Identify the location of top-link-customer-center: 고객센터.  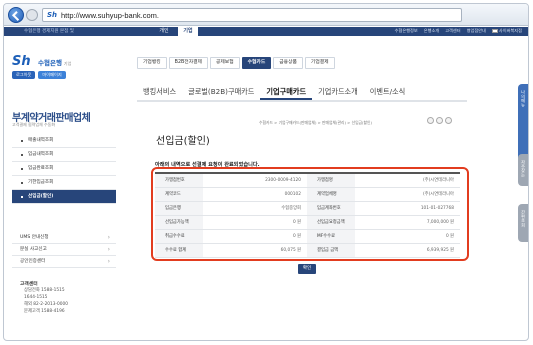
(452, 31).